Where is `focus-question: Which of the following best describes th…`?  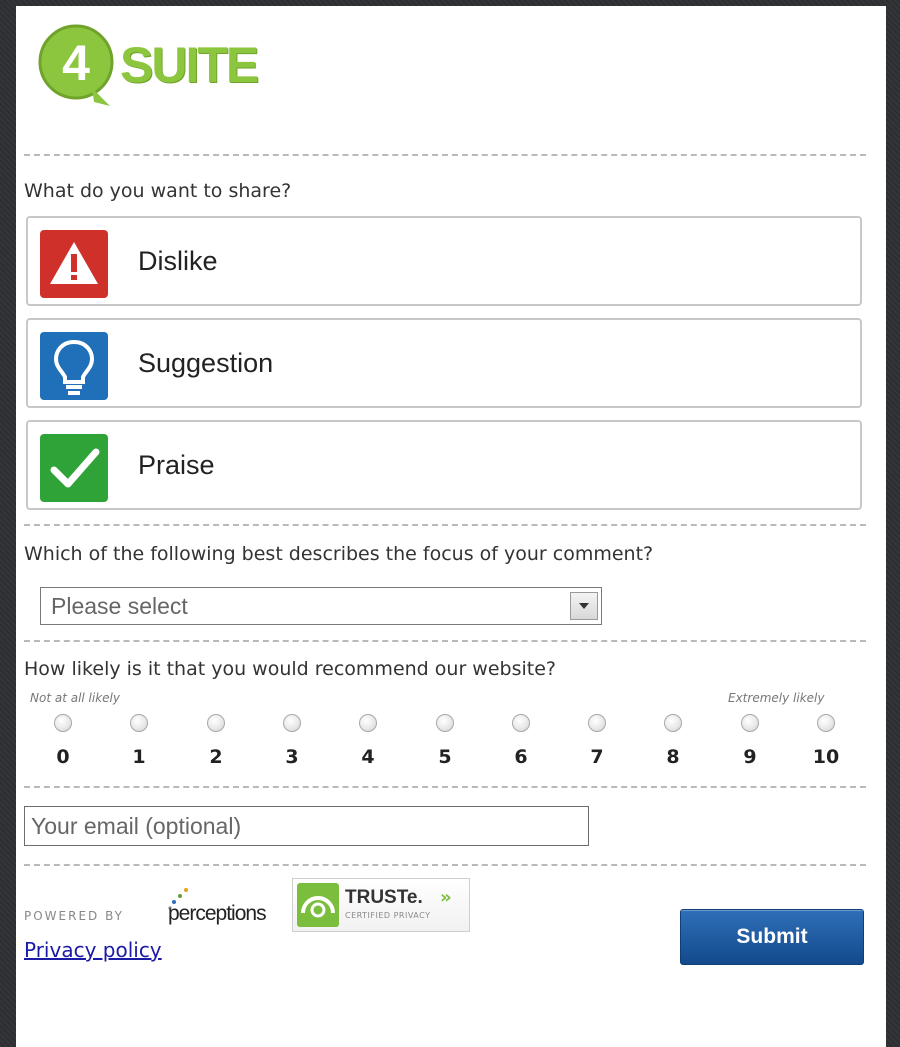
focus-question: Which of the following best describes th… is located at coordinates (339, 554).